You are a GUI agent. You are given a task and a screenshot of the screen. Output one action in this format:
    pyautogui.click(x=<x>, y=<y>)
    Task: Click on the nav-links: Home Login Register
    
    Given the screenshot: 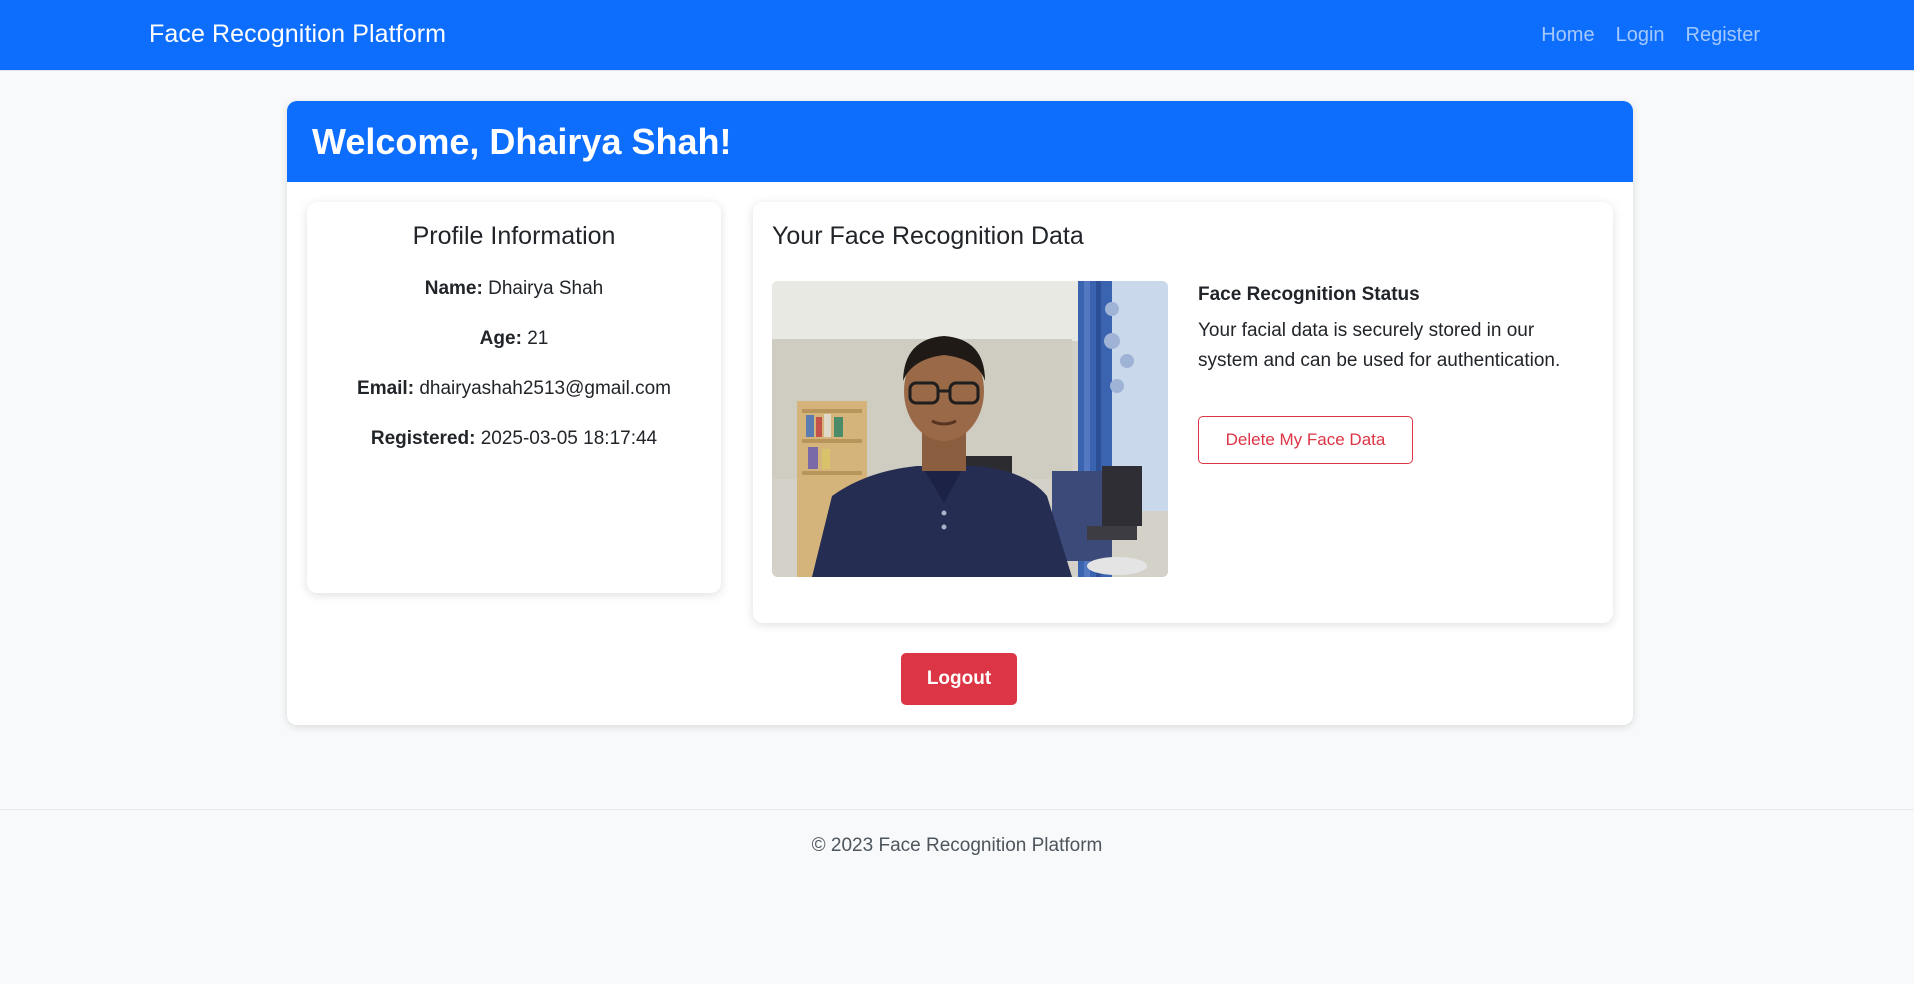 What is the action you would take?
    pyautogui.click(x=1650, y=35)
    